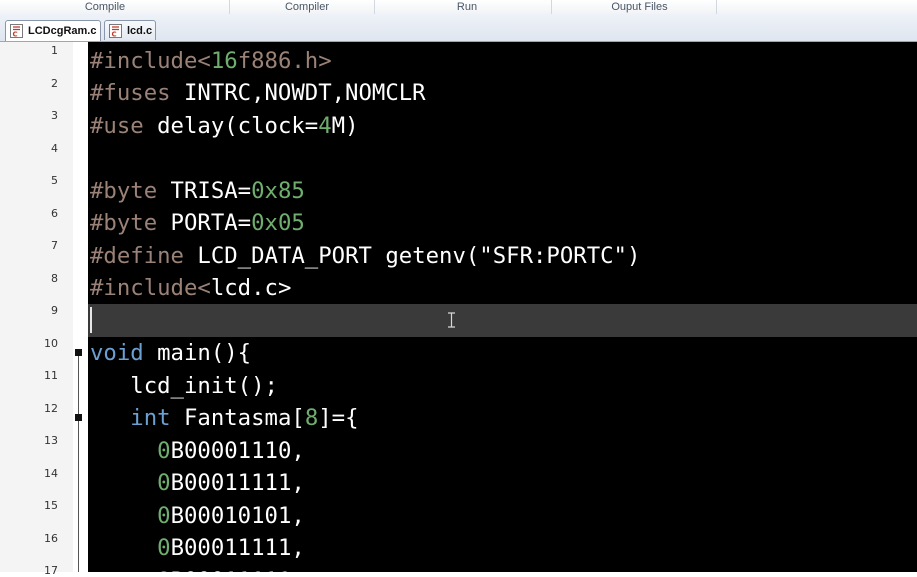 Image resolution: width=917 pixels, height=577 pixels. Describe the element at coordinates (91, 320) in the screenshot. I see `text-caret` at that location.